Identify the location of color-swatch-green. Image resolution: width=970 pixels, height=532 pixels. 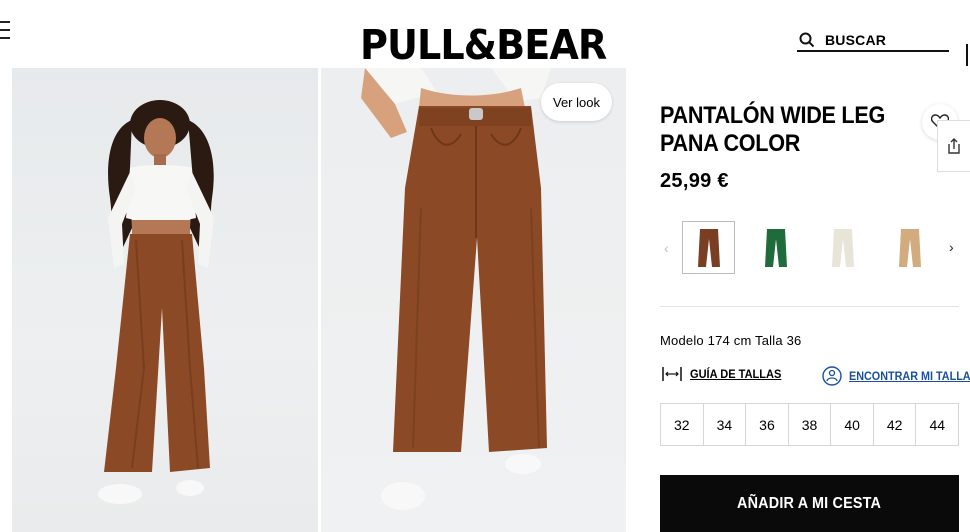
(775, 247).